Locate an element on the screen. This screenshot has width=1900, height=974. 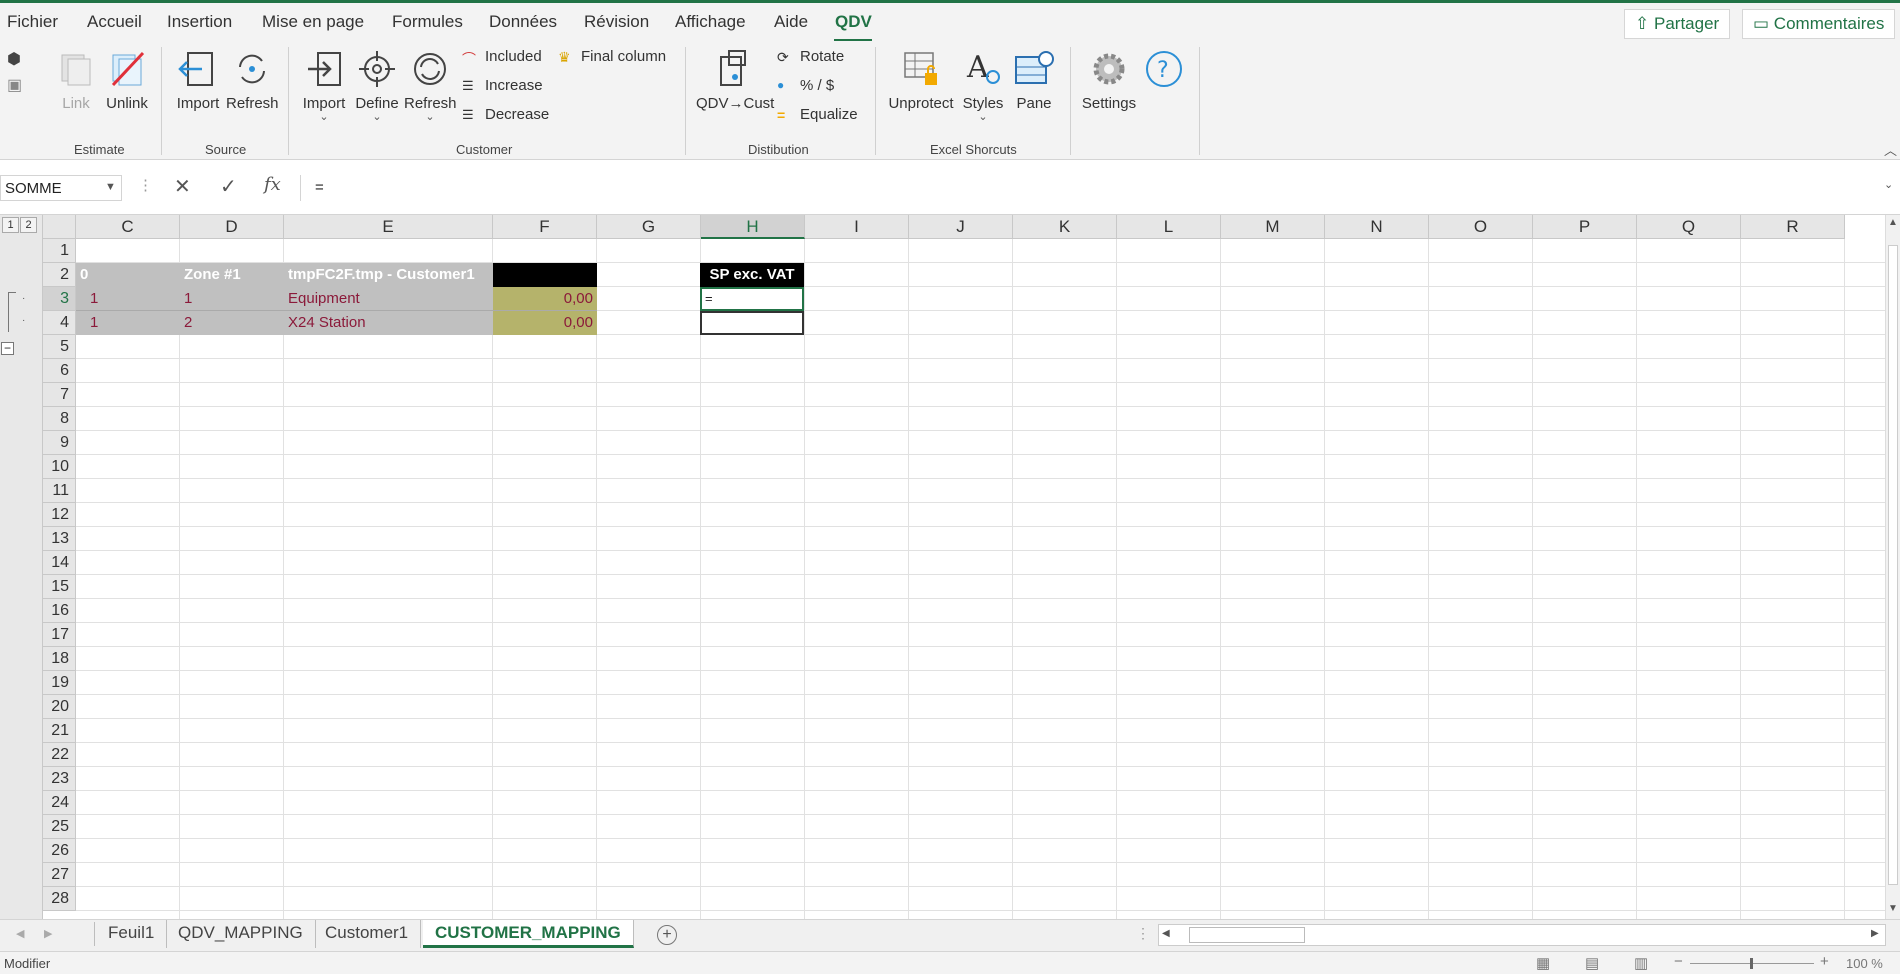
addin-cube-icon: ⬢ is located at coordinates (14, 59).